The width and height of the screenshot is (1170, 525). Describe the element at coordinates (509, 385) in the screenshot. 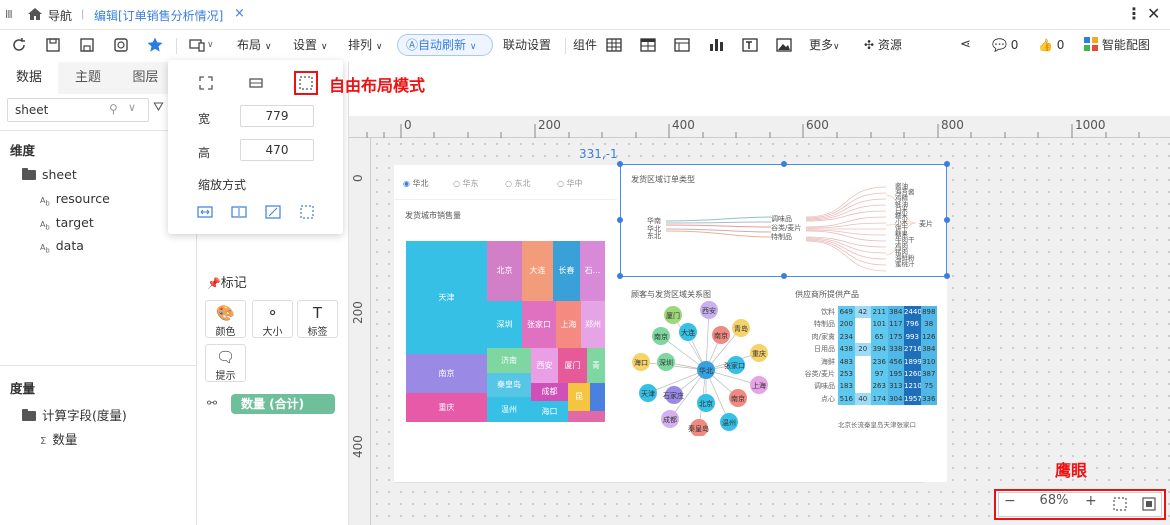

I see `treemap-cell: 秦皇岛` at that location.